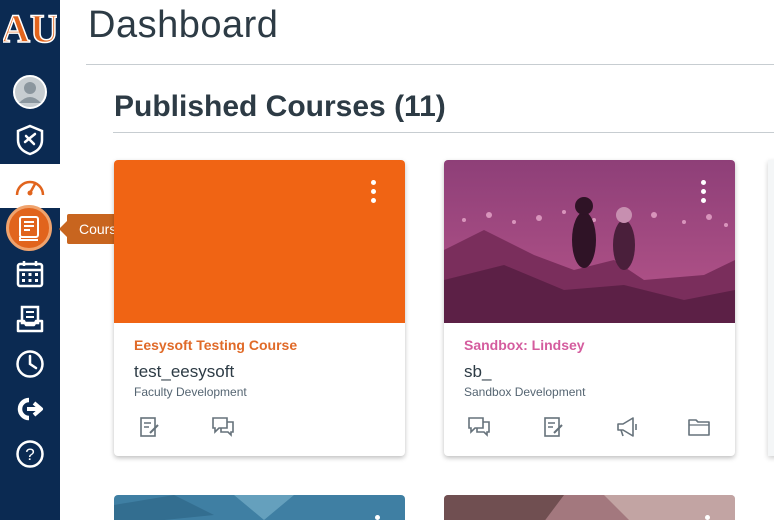  I want to click on nav-courses, so click(29, 228).